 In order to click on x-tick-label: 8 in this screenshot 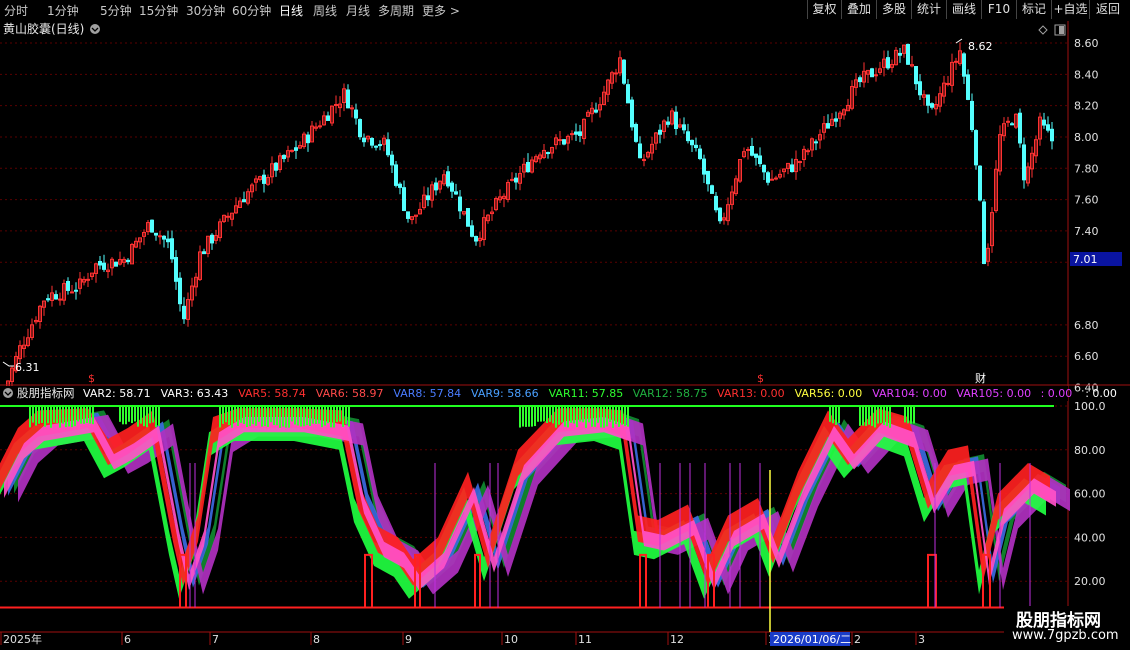, I will do `click(316, 639)`.